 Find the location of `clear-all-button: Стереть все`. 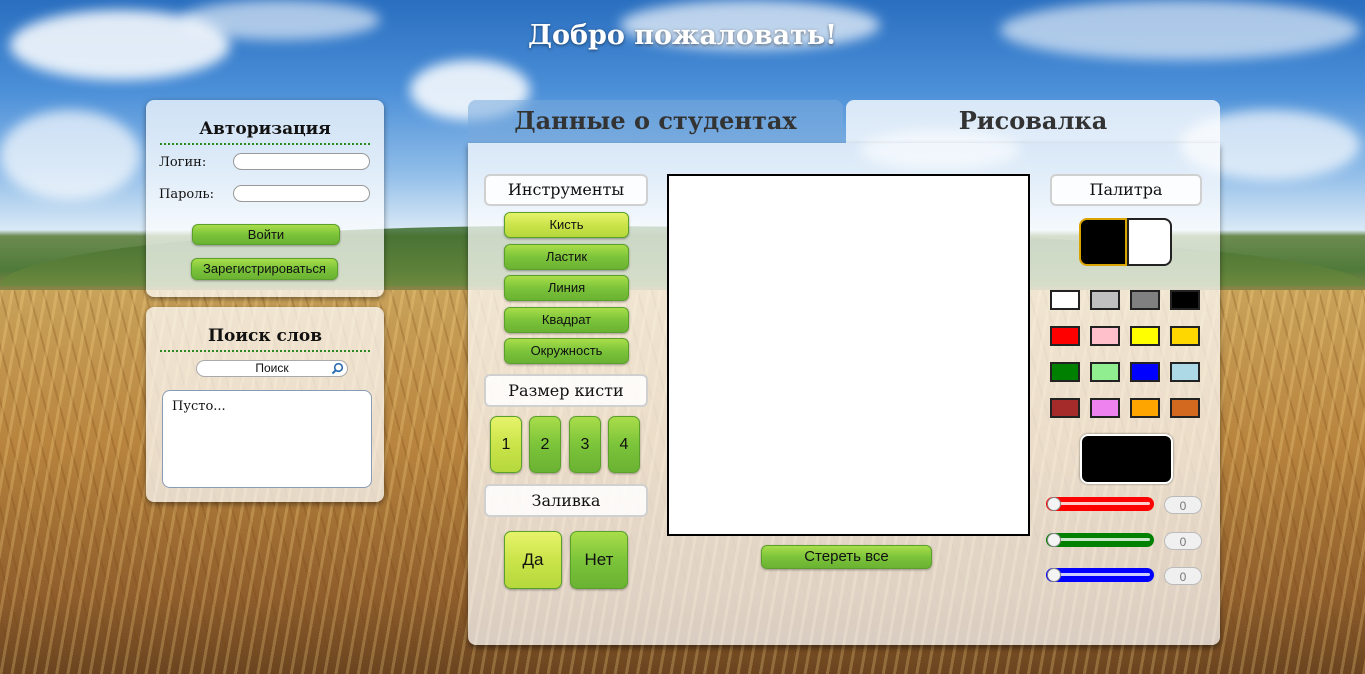

clear-all-button: Стереть все is located at coordinates (846, 557).